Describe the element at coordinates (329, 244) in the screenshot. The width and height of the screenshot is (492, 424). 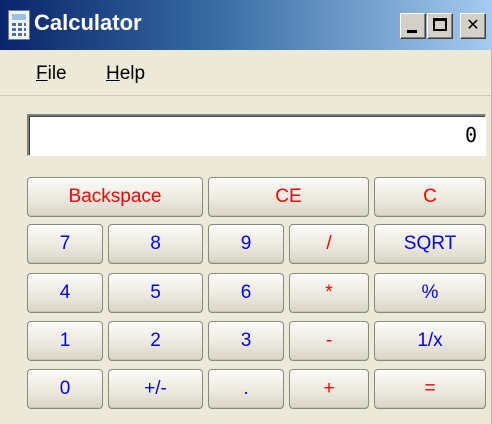
I see `divide-button: /` at that location.